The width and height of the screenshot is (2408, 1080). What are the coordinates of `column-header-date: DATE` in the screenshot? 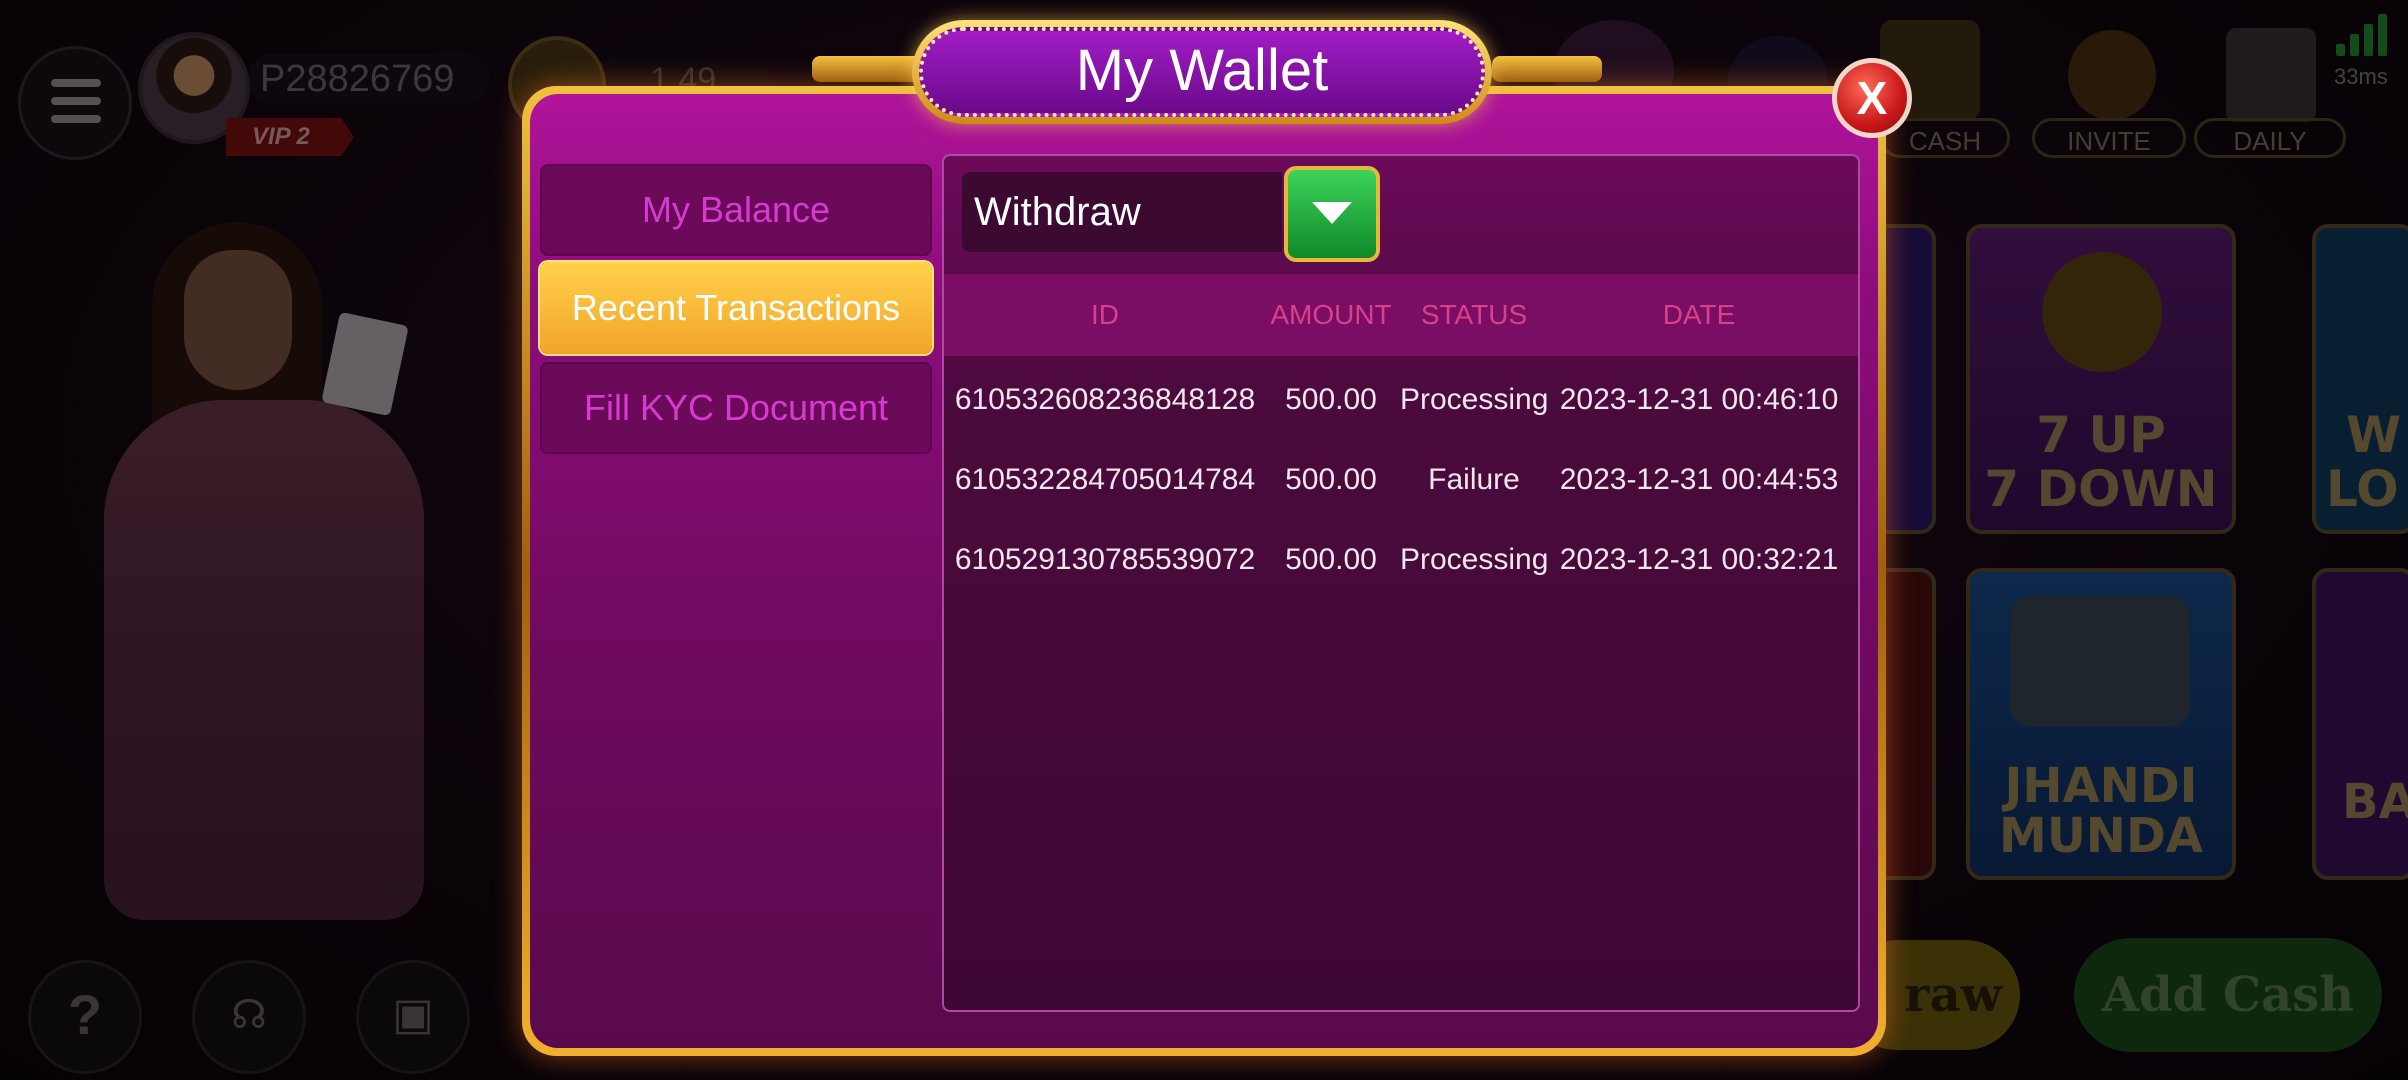 It's located at (1699, 314).